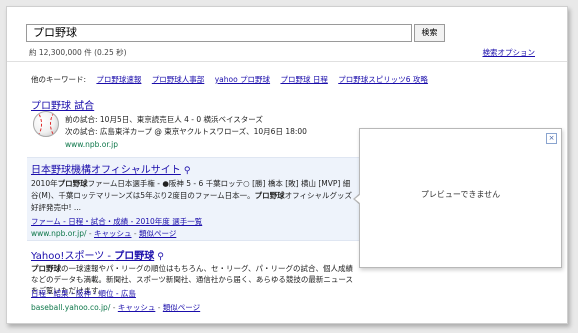  Describe the element at coordinates (106, 170) in the screenshot. I see `result-title: 日本野球機構オフィシャルサイト` at that location.